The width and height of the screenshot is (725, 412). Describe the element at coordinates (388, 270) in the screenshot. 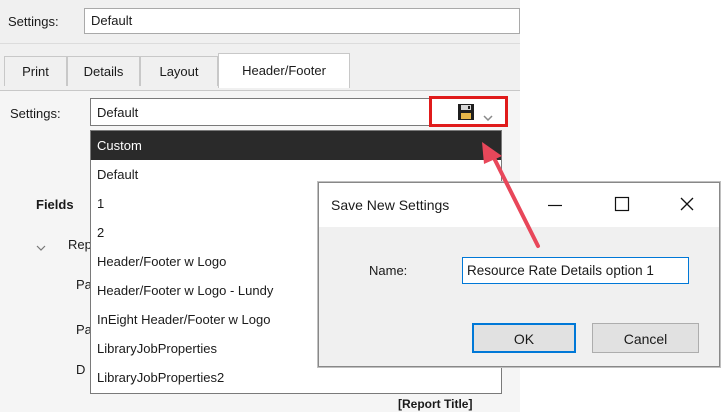

I see `dialog-name-label: Name:` at that location.